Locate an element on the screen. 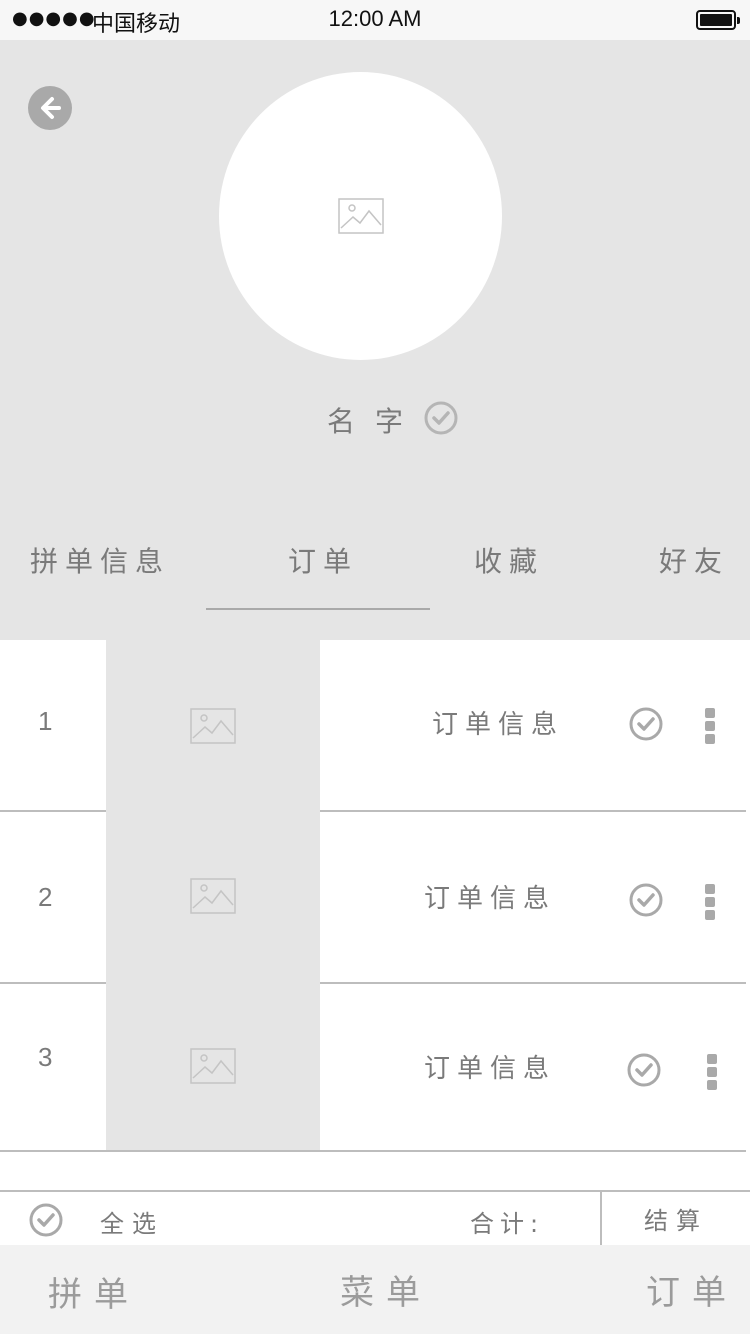 Image resolution: width=750 pixels, height=1334 pixels. total-label: 合计: is located at coordinates (507, 1224).